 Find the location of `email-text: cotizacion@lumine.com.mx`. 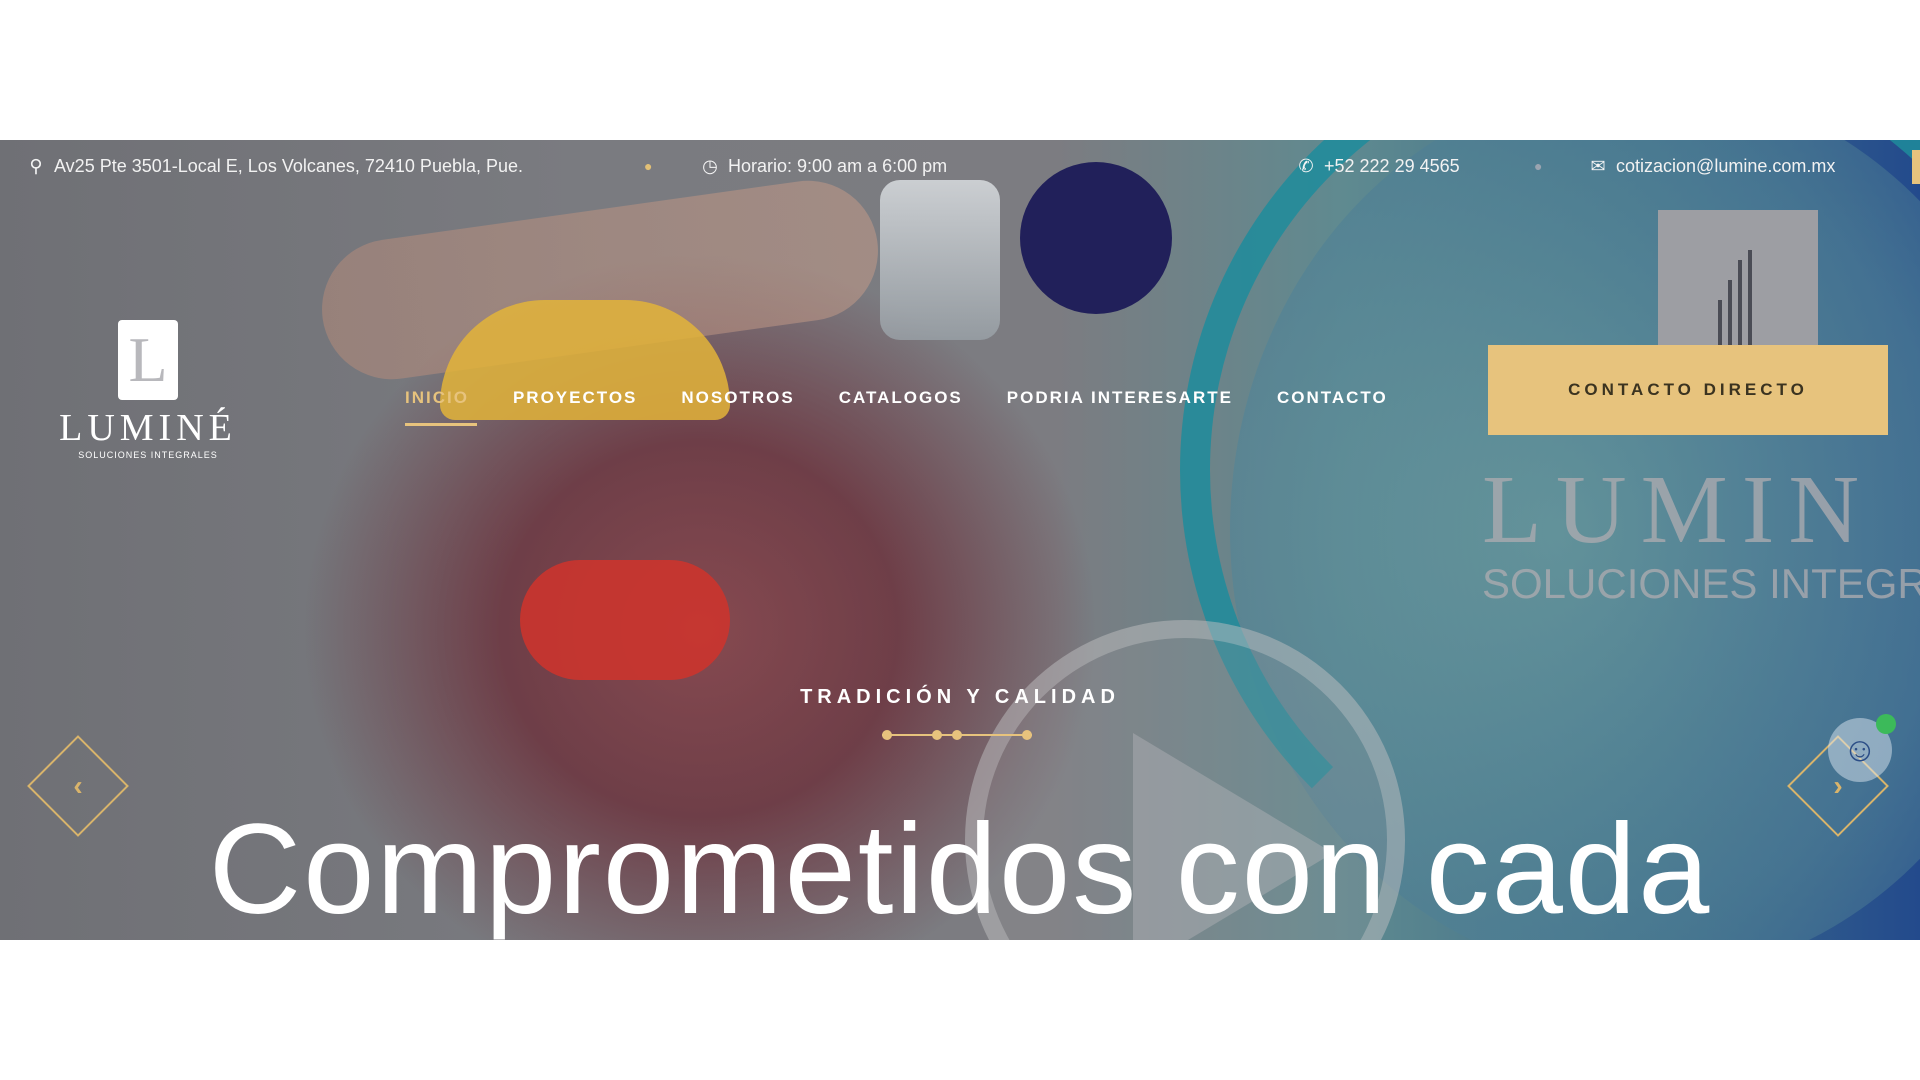

email-text: cotizacion@lumine.com.mx is located at coordinates (1726, 166).